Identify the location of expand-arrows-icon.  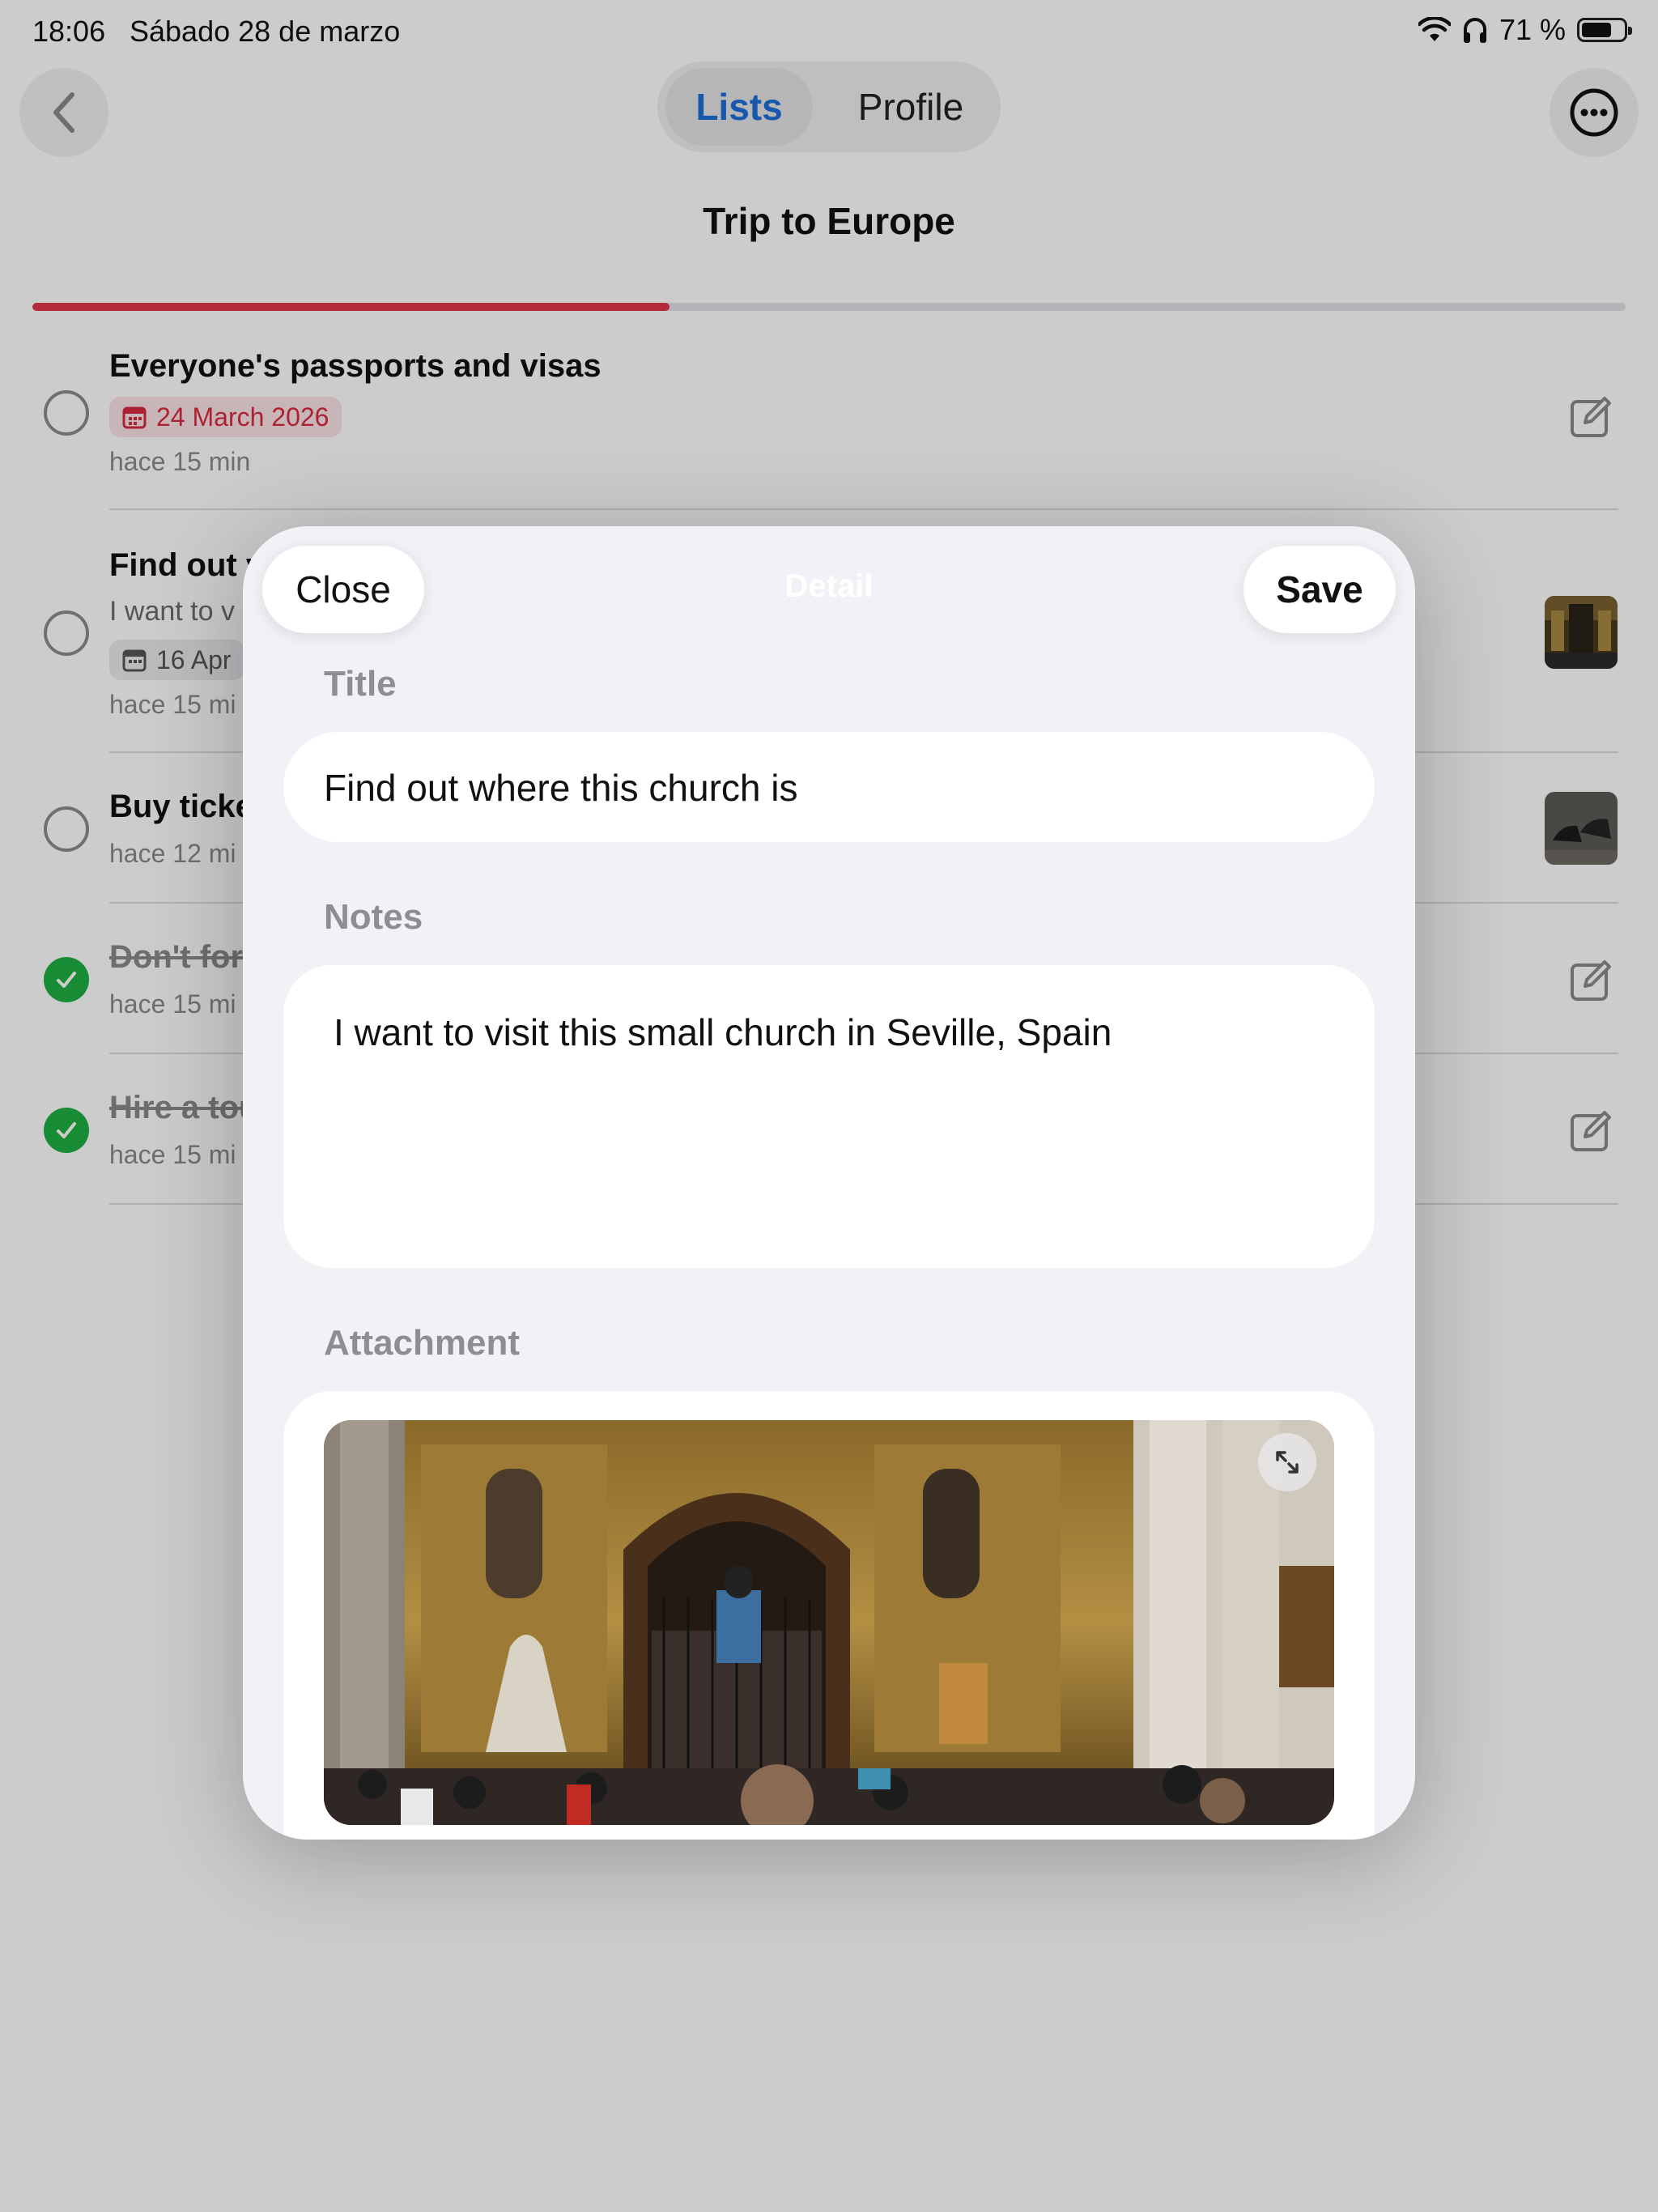
(1287, 1463).